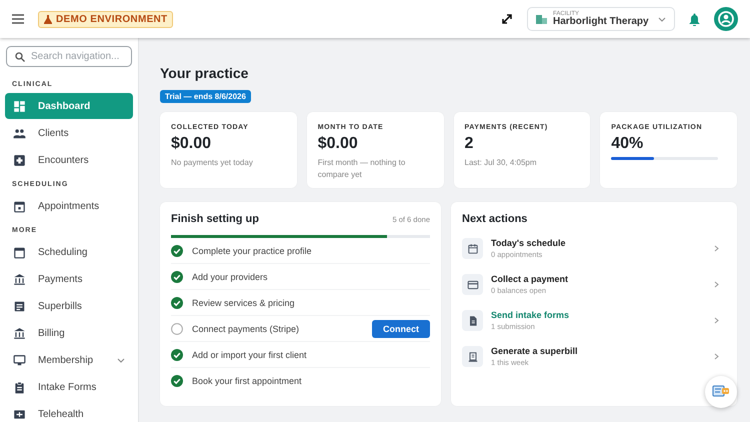 The width and height of the screenshot is (750, 422). What do you see at coordinates (215, 219) in the screenshot?
I see `panel-title: Finish setting up` at bounding box center [215, 219].